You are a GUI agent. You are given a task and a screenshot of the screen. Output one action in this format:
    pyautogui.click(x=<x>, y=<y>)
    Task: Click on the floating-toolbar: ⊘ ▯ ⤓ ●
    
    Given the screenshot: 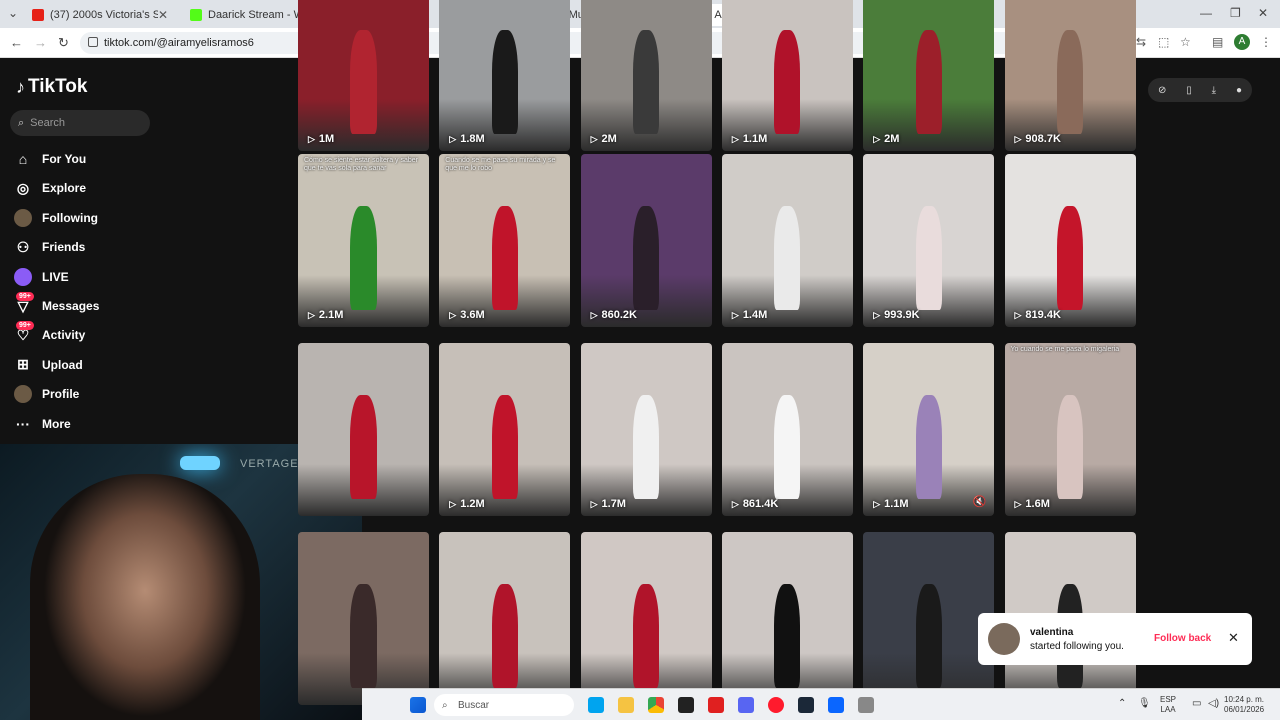 What is the action you would take?
    pyautogui.click(x=1200, y=90)
    